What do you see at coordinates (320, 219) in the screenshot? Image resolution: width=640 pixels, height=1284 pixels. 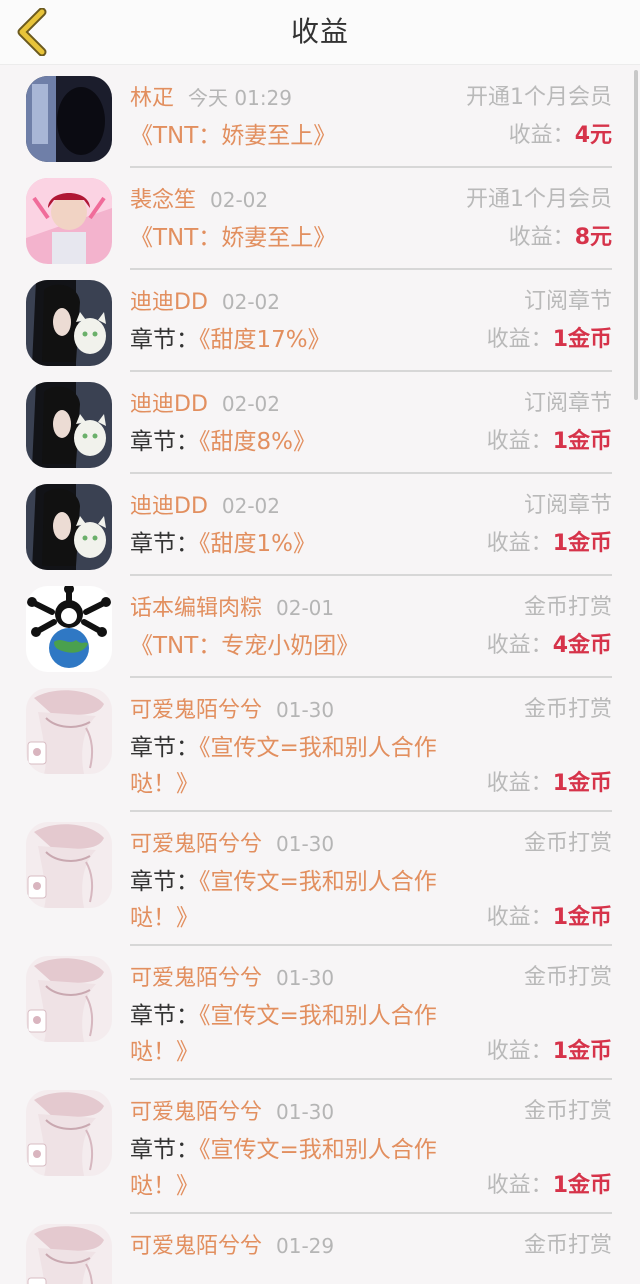 I see `list-item: 裴念笙 02-02 开通1个月会员 《TNT：娇妻至上》 收益：8元` at bounding box center [320, 219].